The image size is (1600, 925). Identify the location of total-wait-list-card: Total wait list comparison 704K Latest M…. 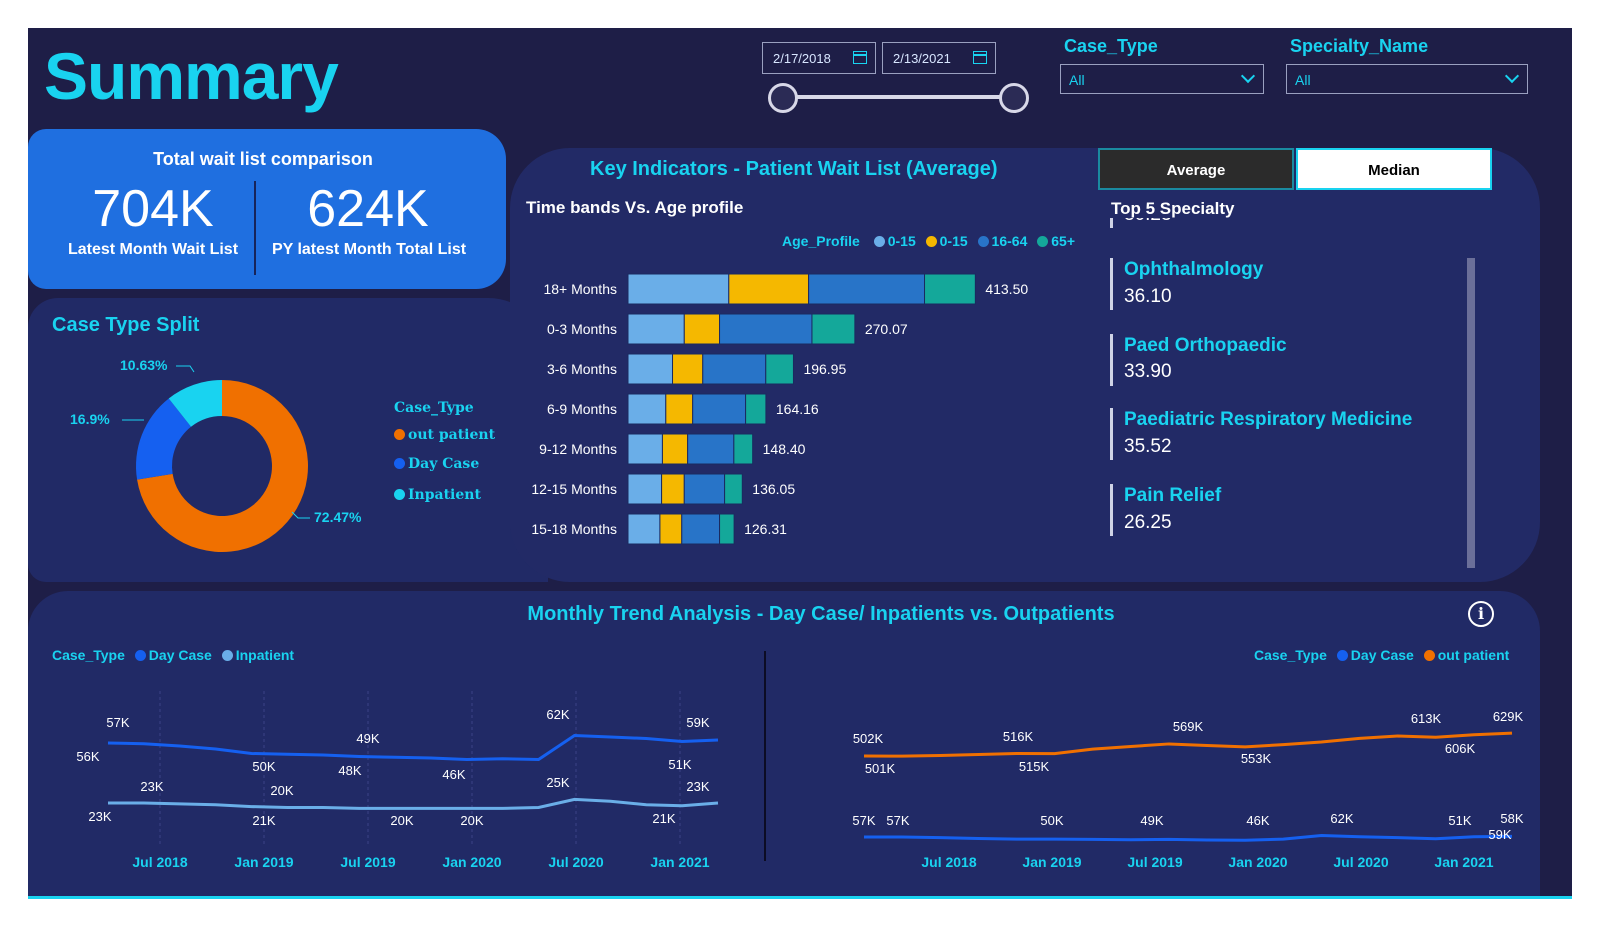
(267, 209).